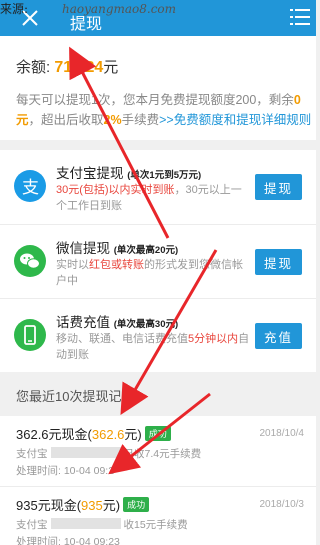 The width and height of the screenshot is (320, 545). I want to click on record-account-line: 支付宝 收15元手续费, so click(102, 524).